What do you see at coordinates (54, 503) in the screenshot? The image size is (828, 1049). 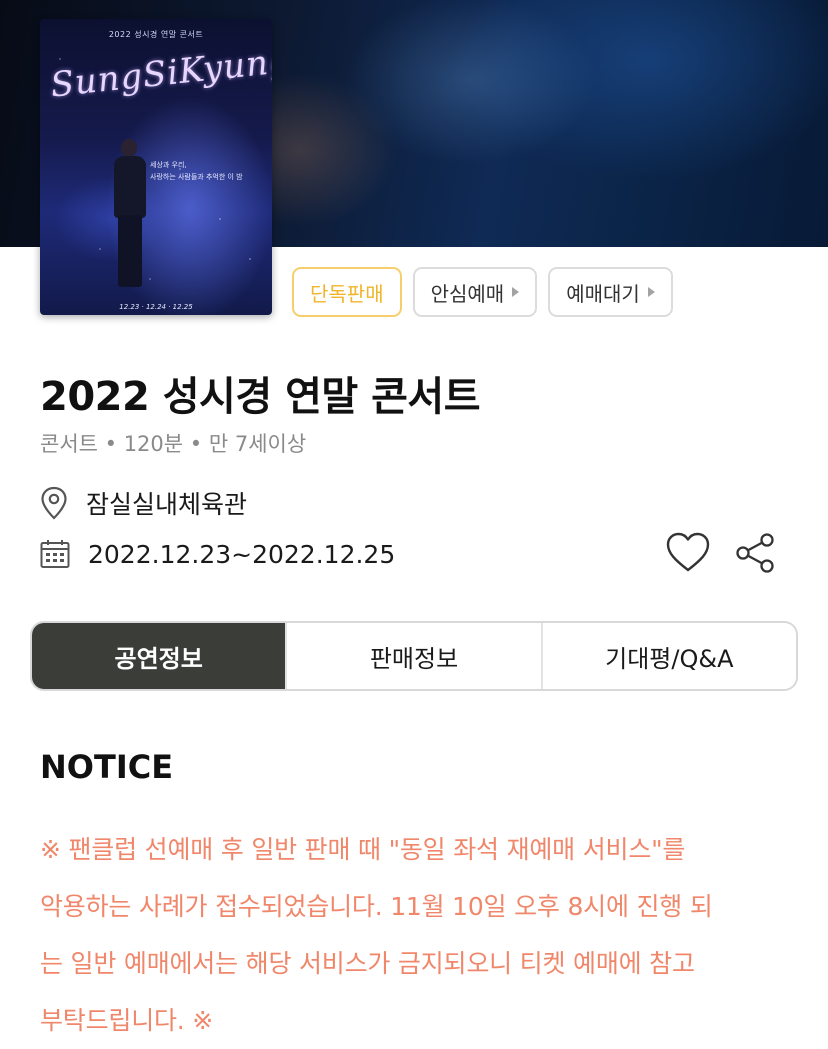 I see `location-pin-icon` at bounding box center [54, 503].